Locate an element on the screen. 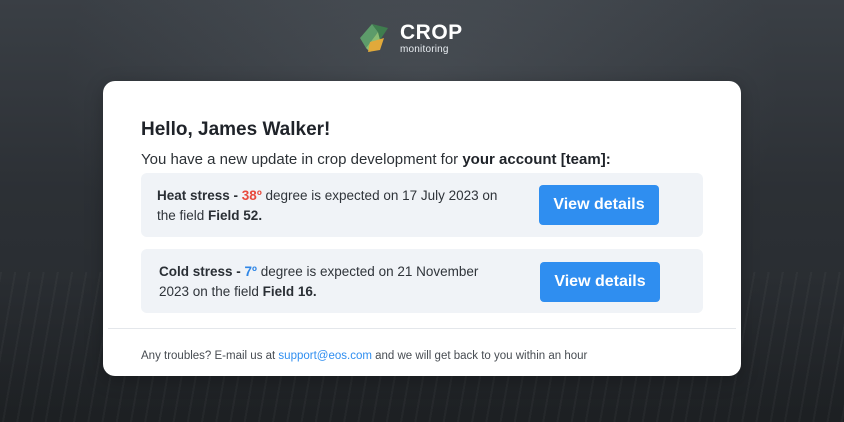 This screenshot has height=422, width=844. brand-subtitle: monitoring is located at coordinates (424, 49).